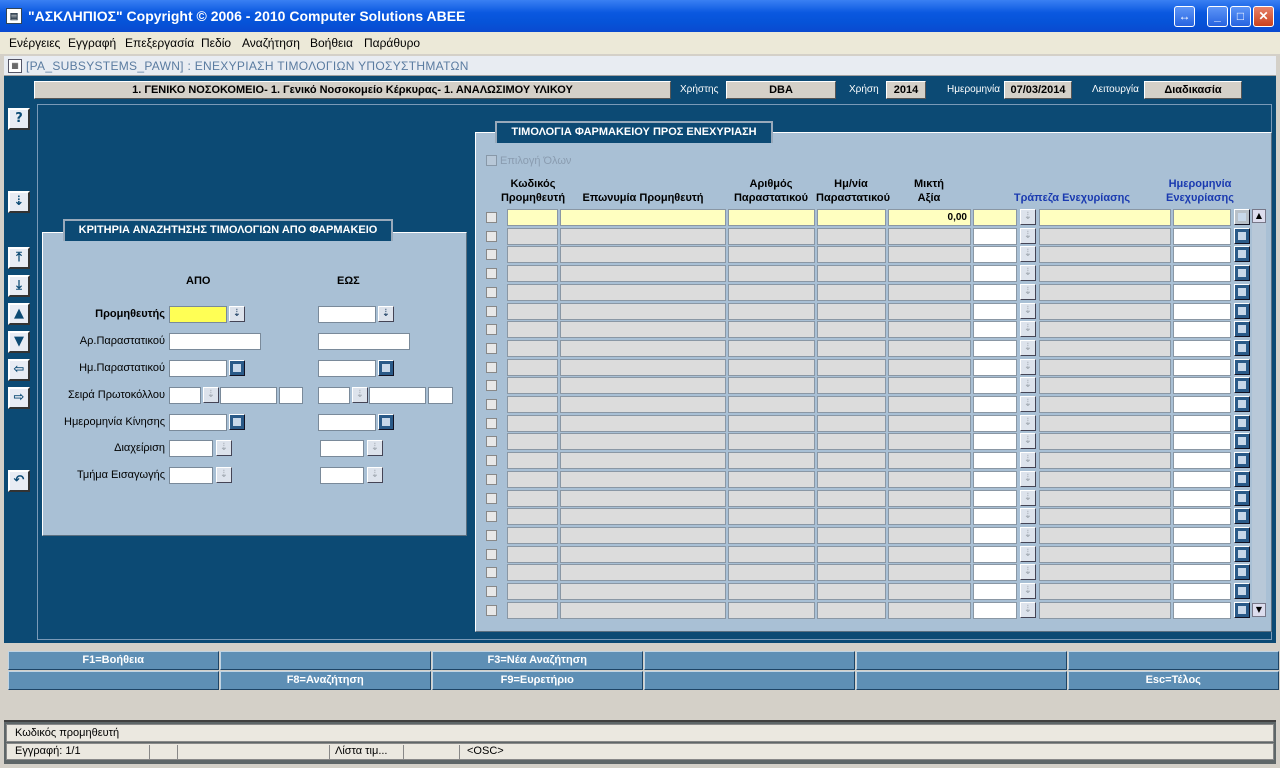  Describe the element at coordinates (198, 422) in the screenshot. I see `movement-date-from-input` at that location.